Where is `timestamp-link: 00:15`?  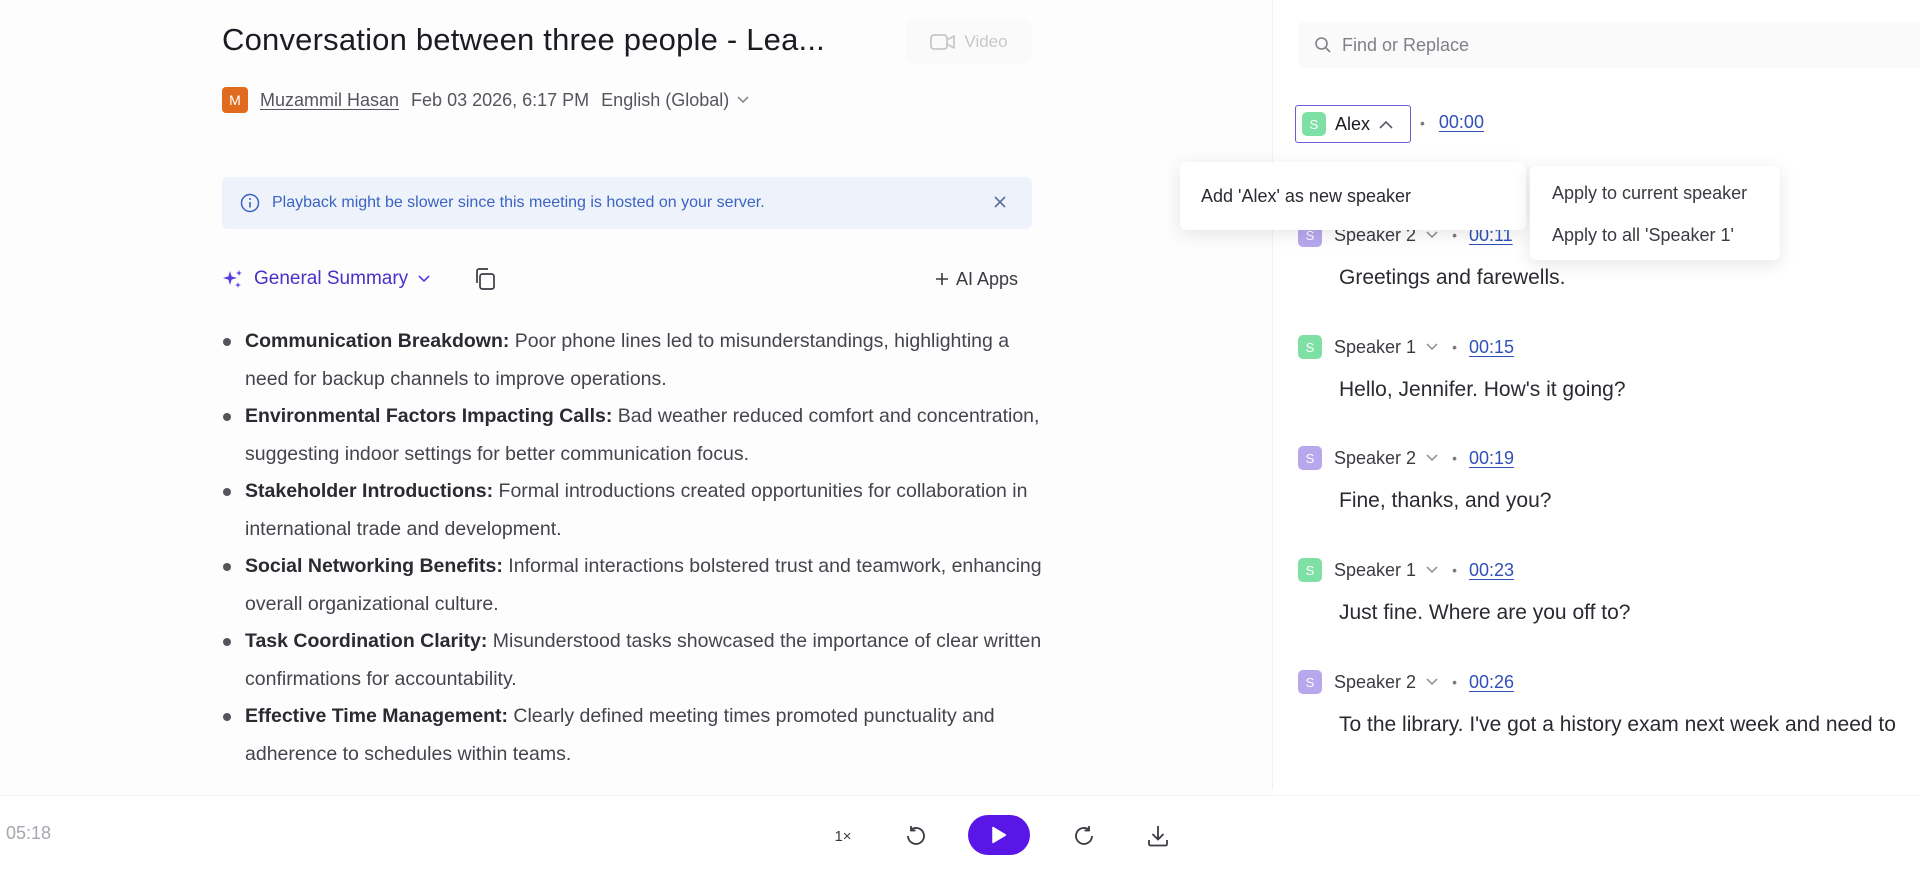 timestamp-link: 00:15 is located at coordinates (1491, 347).